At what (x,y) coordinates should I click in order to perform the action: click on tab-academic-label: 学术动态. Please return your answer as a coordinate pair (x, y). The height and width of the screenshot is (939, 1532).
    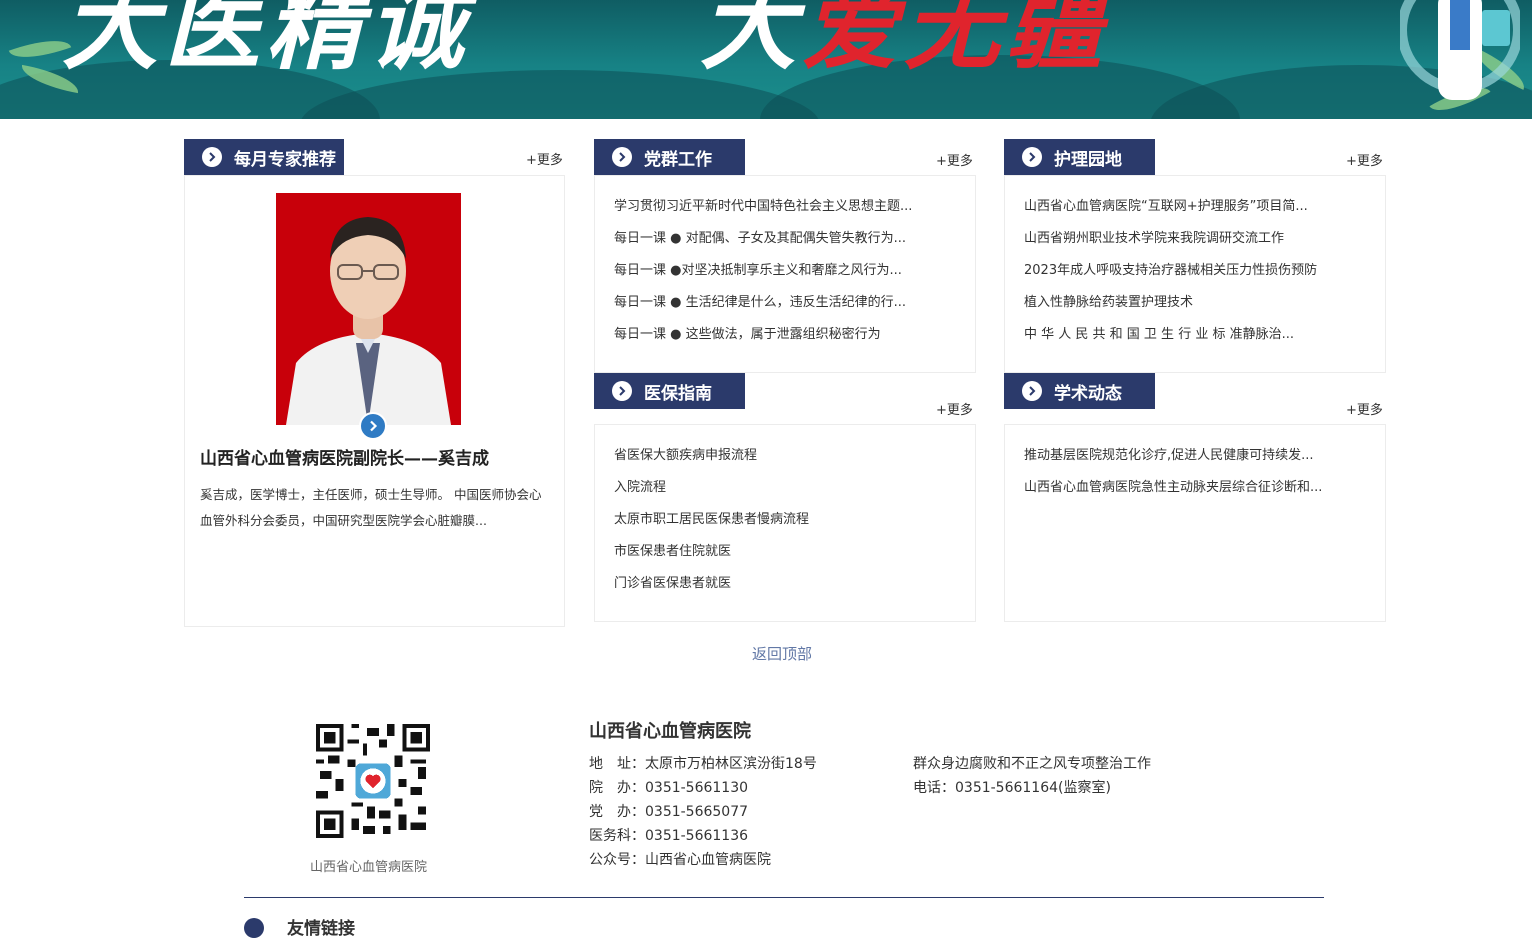
    Looking at the image, I should click on (1088, 393).